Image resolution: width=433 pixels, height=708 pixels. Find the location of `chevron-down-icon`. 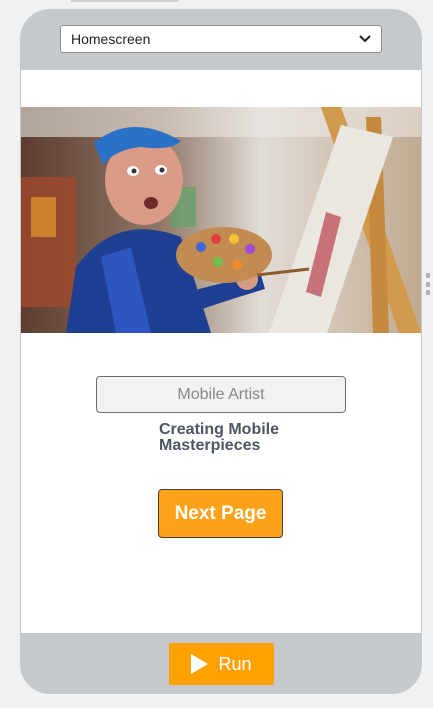

chevron-down-icon is located at coordinates (365, 39).